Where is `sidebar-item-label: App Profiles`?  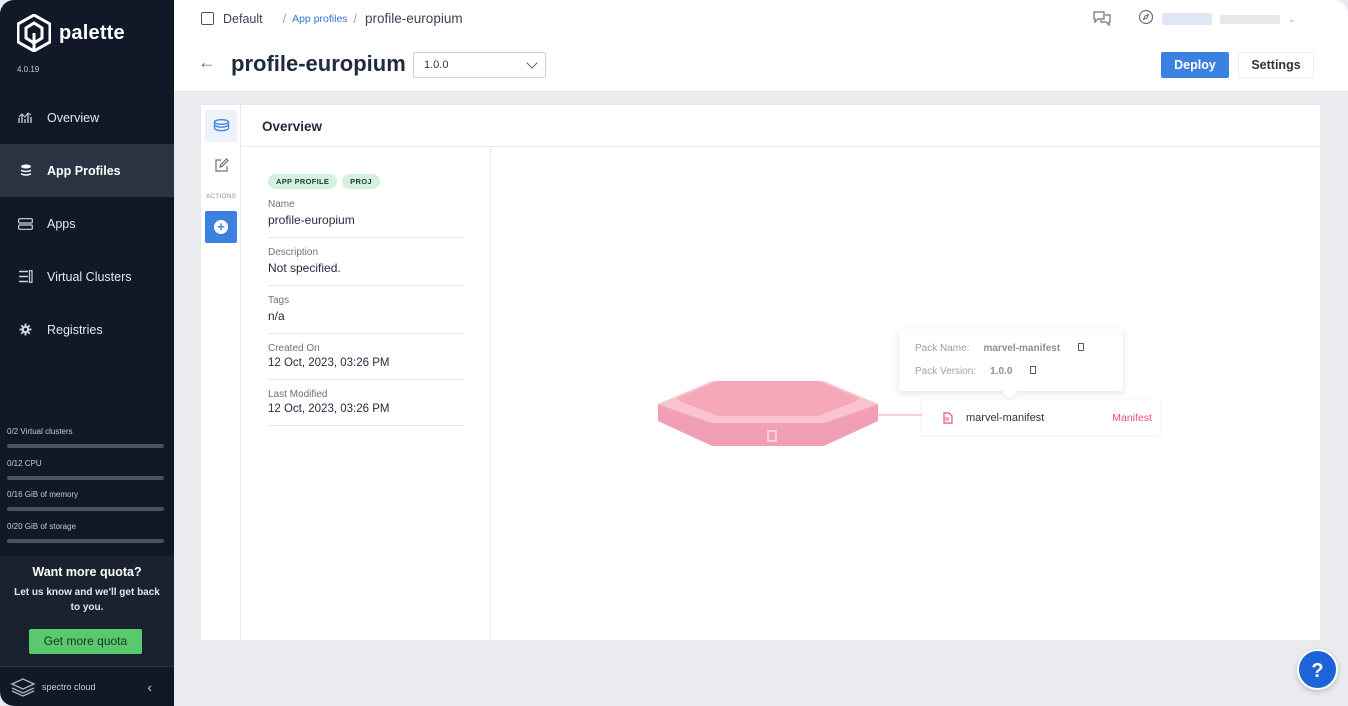
sidebar-item-label: App Profiles is located at coordinates (84, 170).